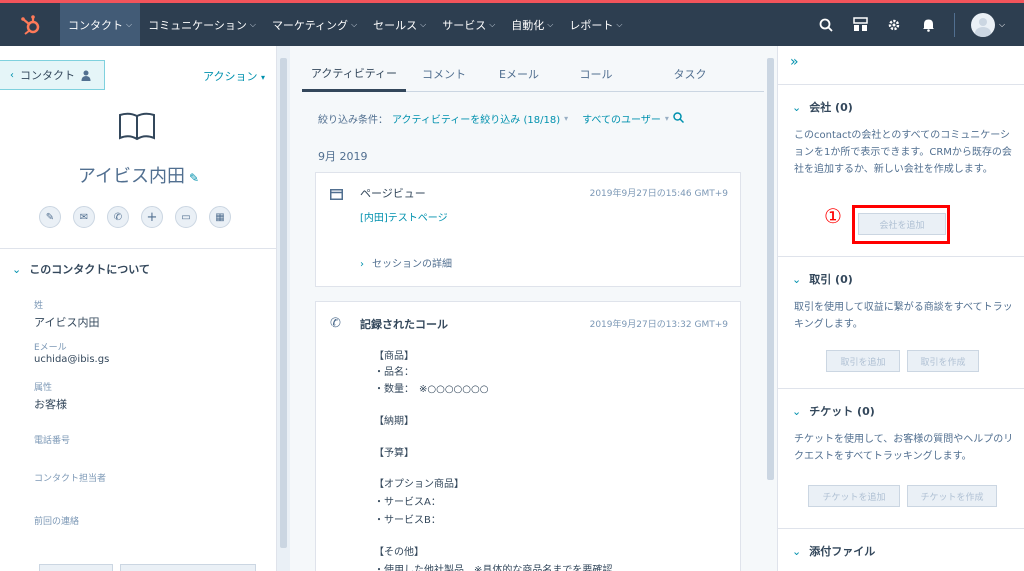 The width and height of the screenshot is (1024, 571). I want to click on annotation-highlight-box, so click(901, 224).